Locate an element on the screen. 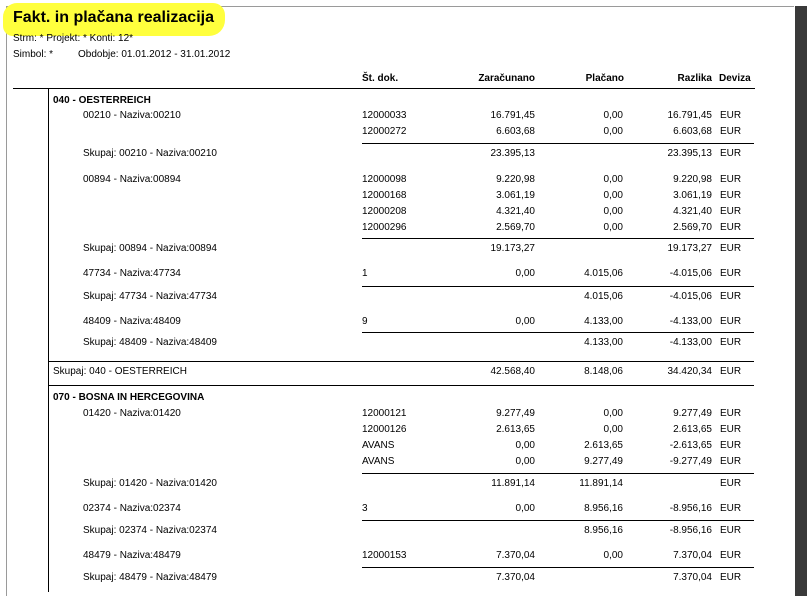  group-vertical-rule is located at coordinates (48, 340).